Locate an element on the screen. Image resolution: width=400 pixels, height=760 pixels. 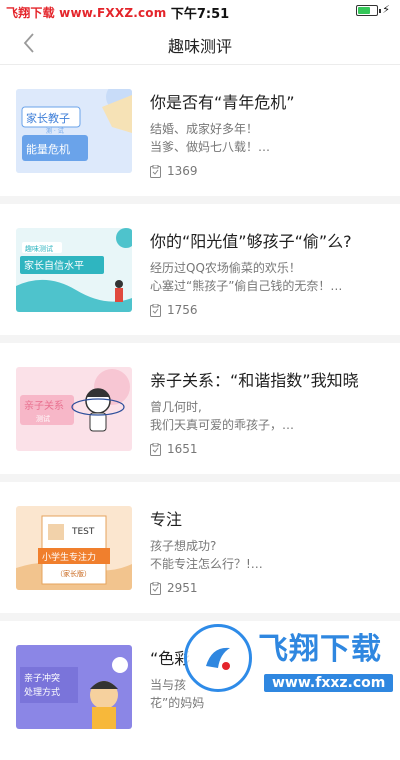
participant-count: 1369 is located at coordinates (174, 171).